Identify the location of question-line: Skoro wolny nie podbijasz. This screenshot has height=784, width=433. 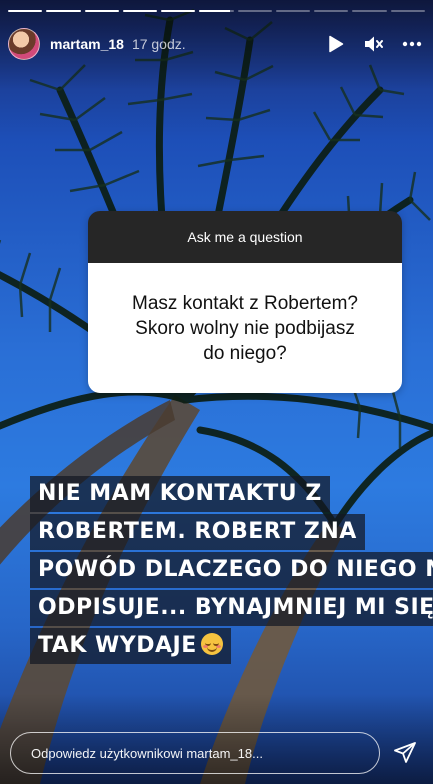
(245, 328).